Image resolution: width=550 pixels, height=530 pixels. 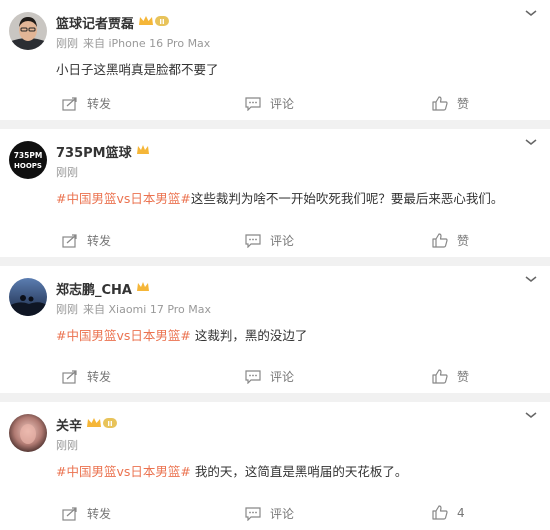 I want to click on avatar-text: HOOPS, so click(x=28, y=166).